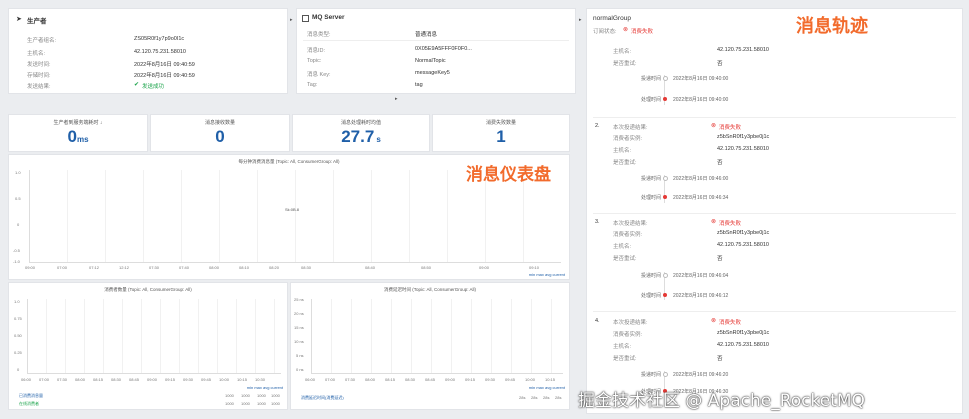  What do you see at coordinates (274, 267) in the screenshot?
I see `x-tick: 08:20` at bounding box center [274, 267].